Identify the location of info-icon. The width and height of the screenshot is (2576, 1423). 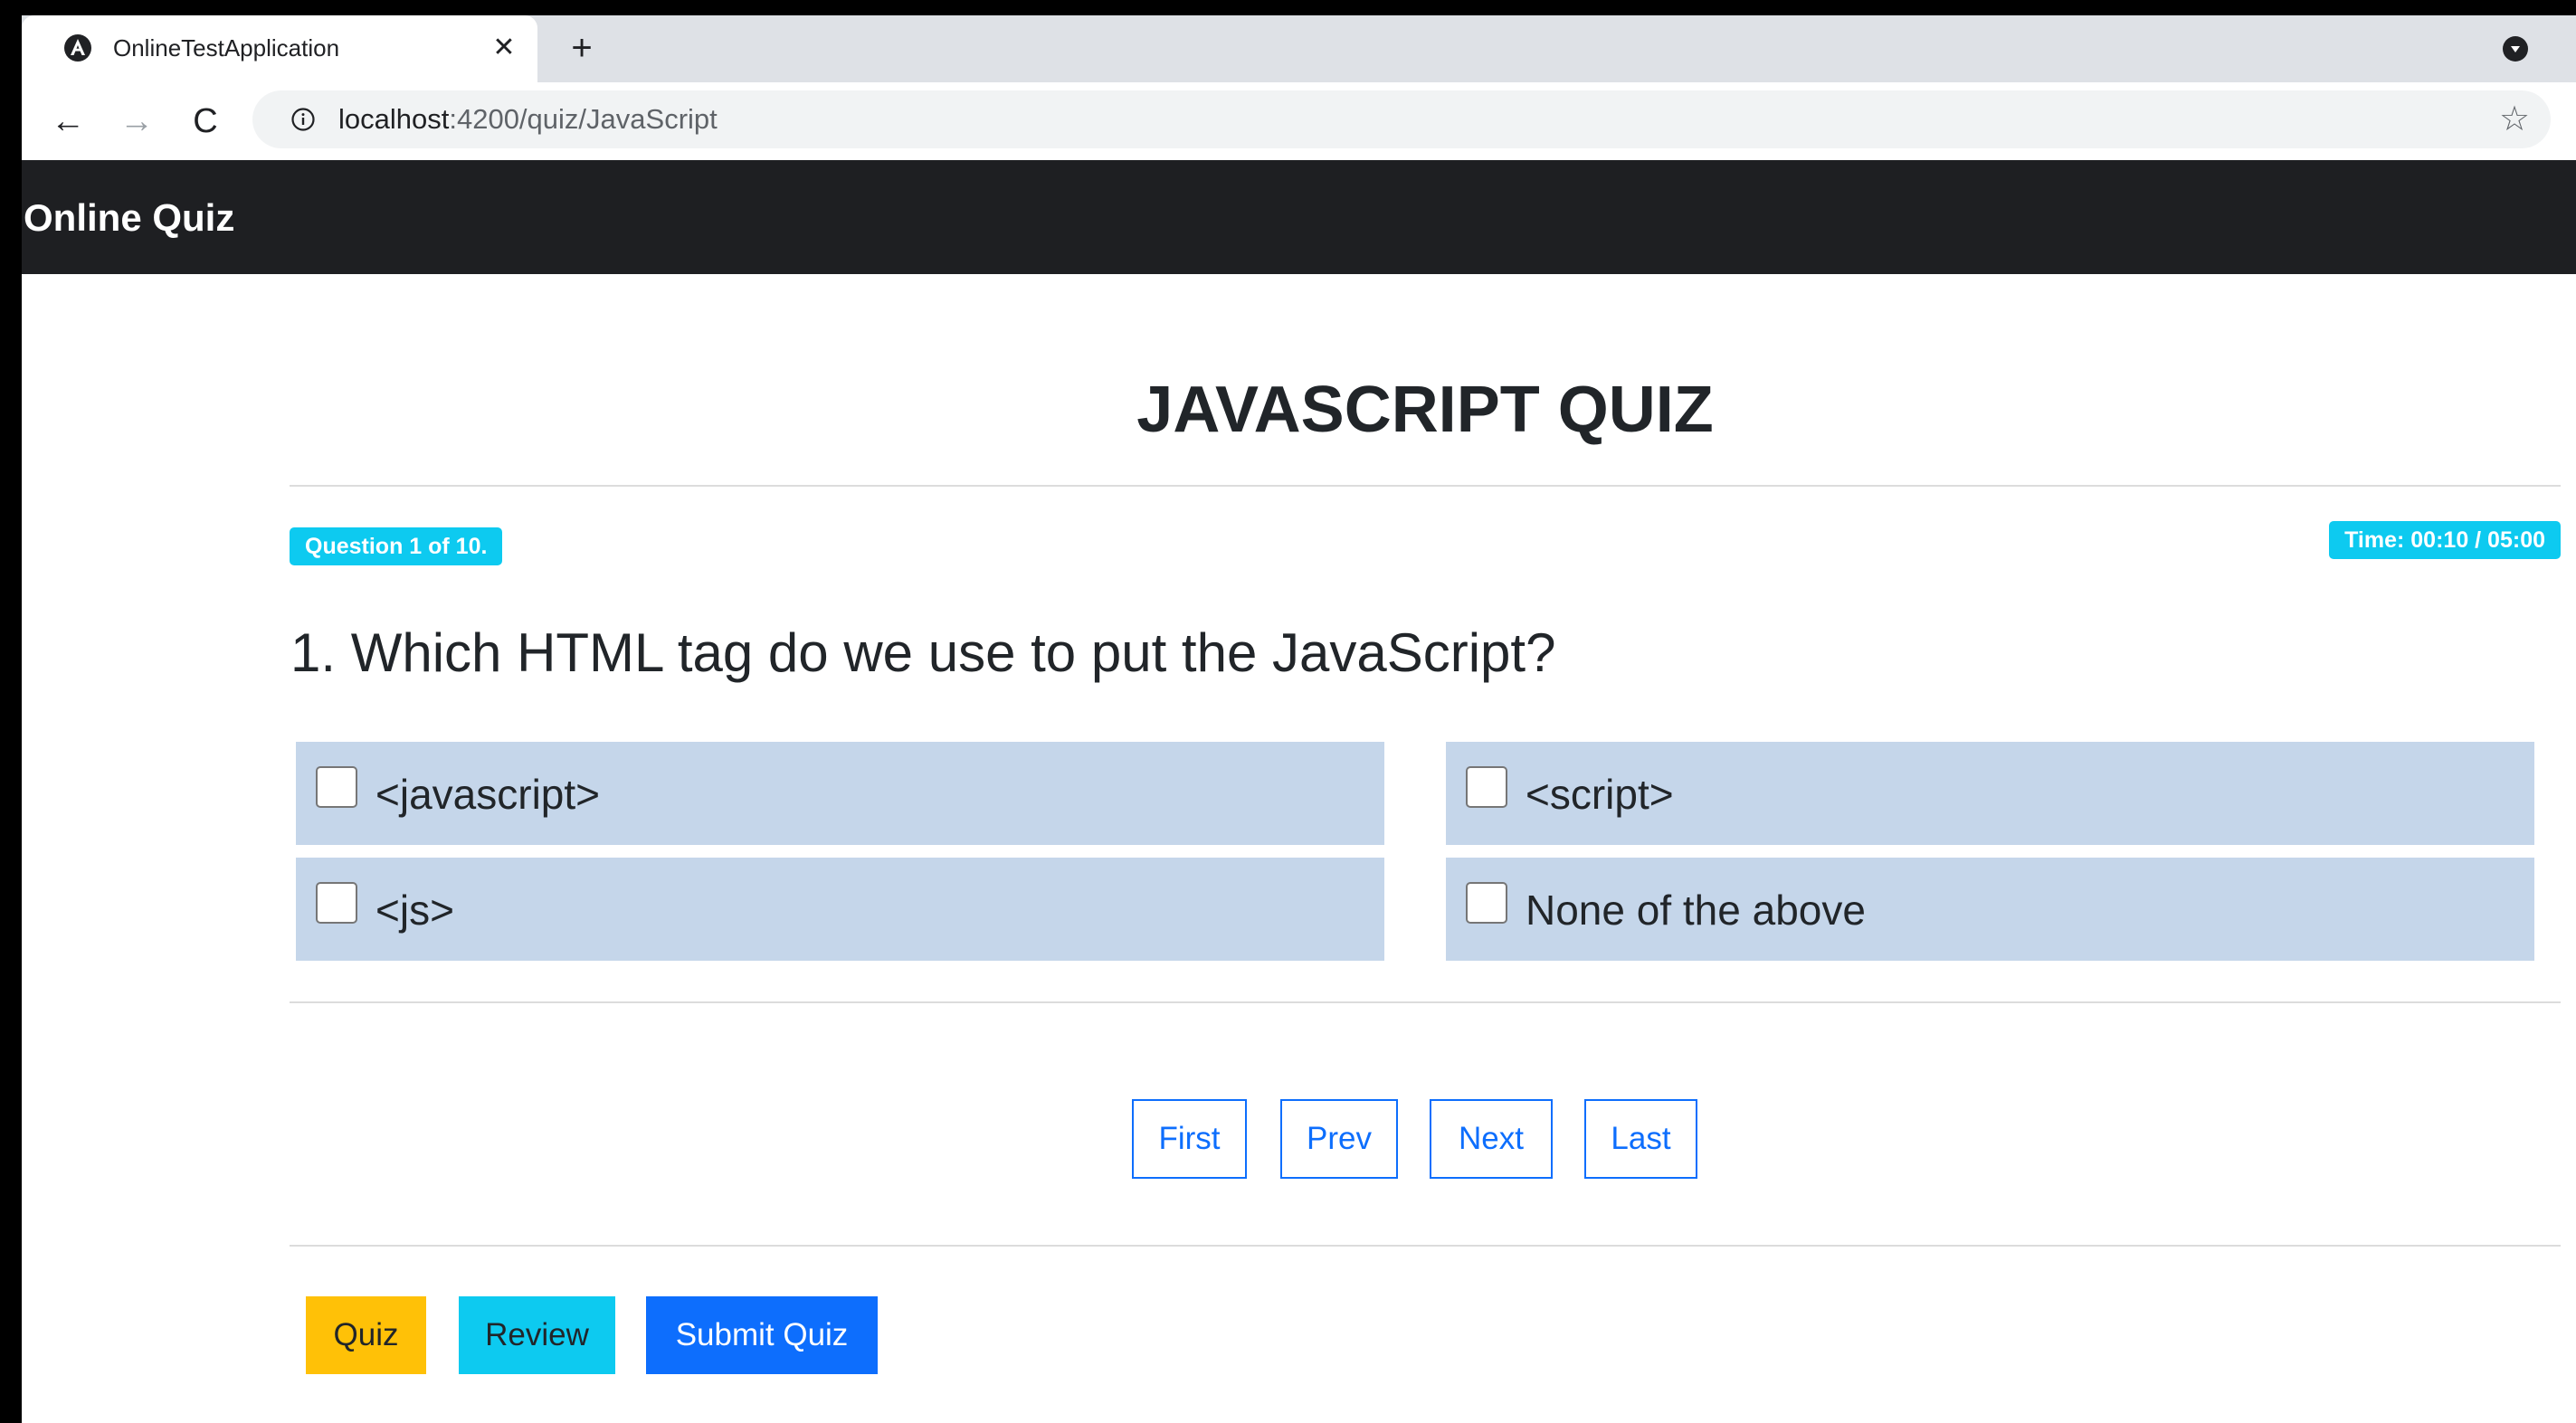
(303, 119).